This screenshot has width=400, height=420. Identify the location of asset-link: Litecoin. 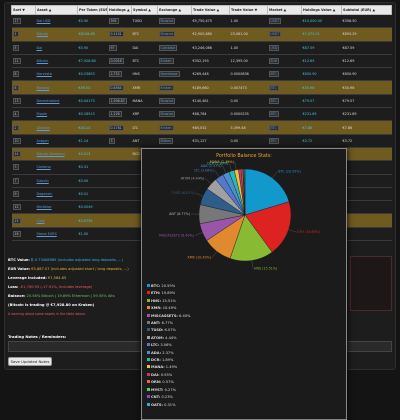
(56, 127).